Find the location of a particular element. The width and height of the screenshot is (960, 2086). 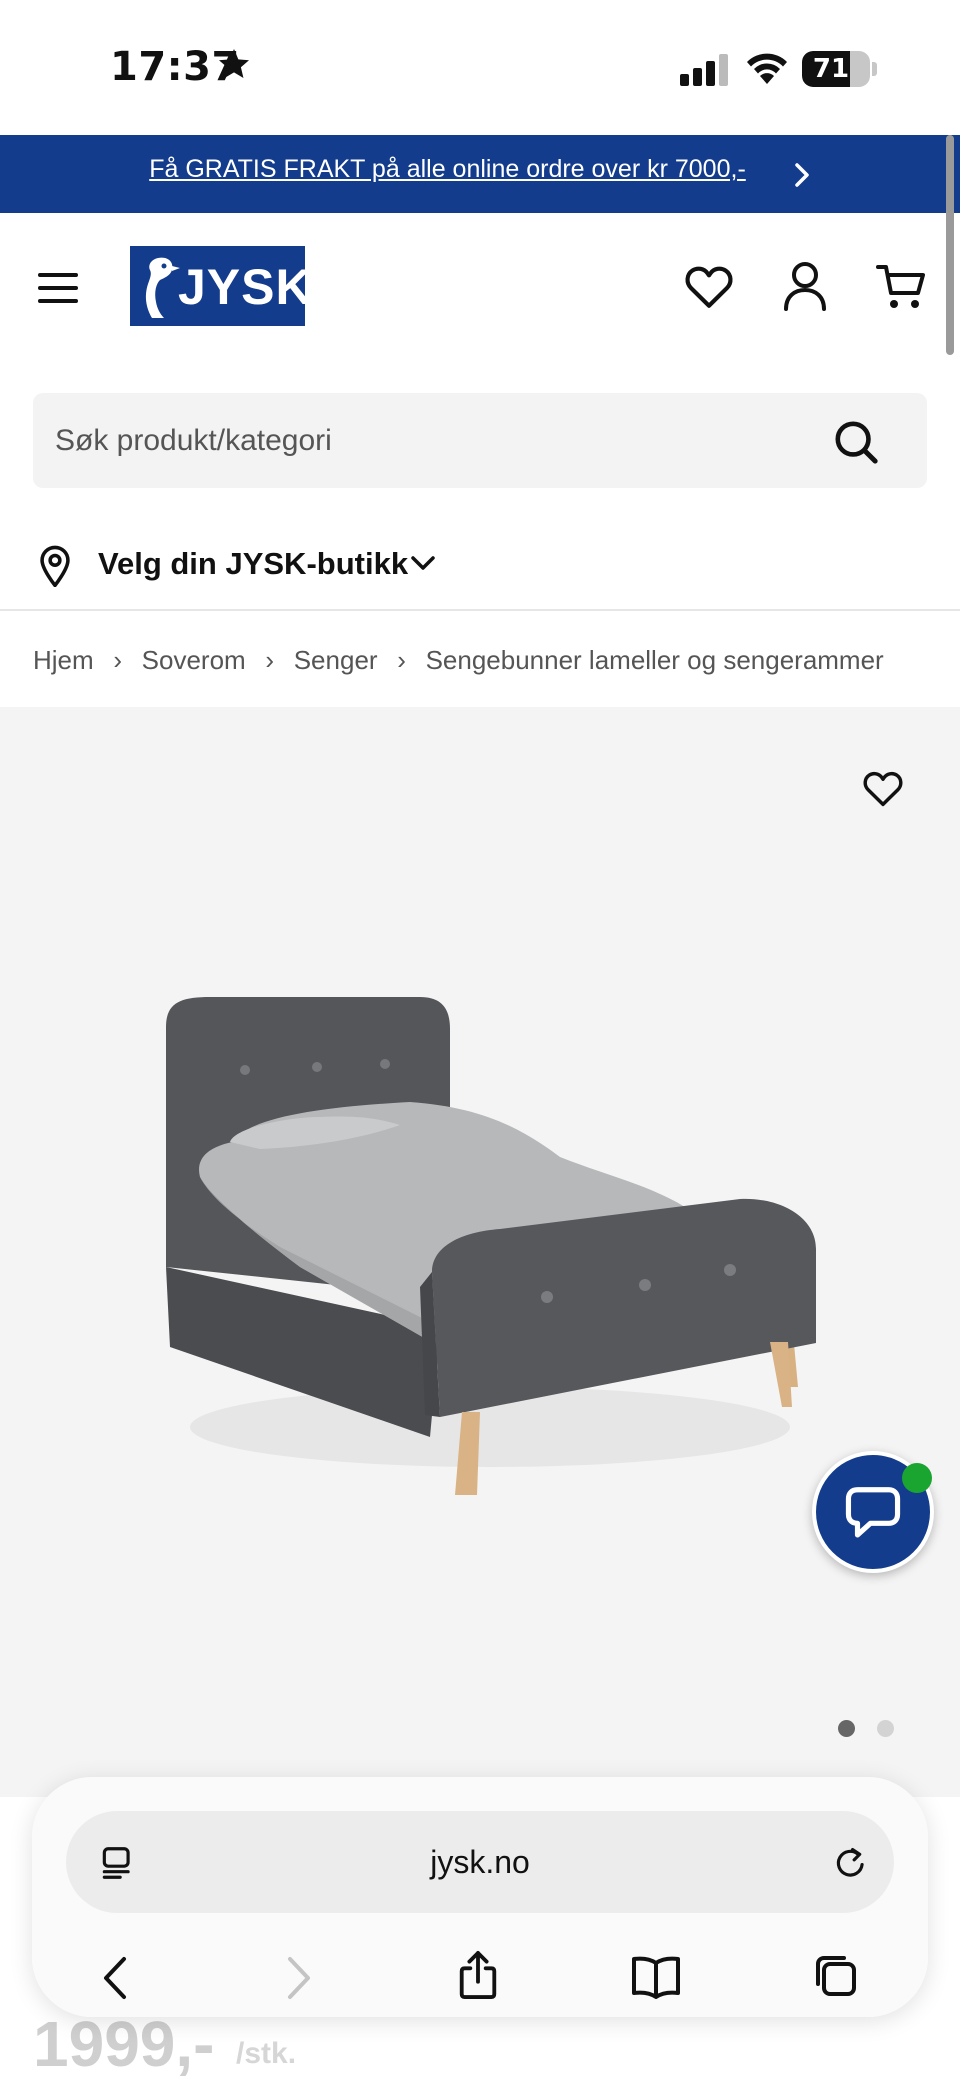

chevron-right-icon is located at coordinates (802, 175).